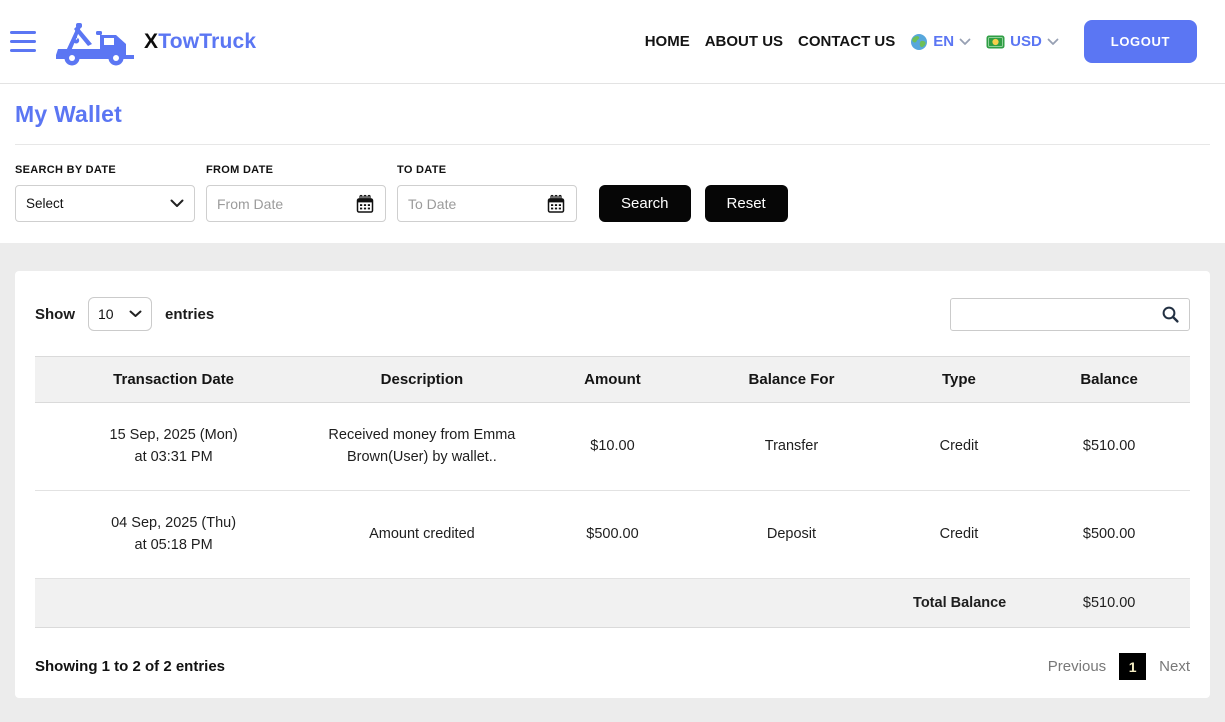  I want to click on hamburger-menu-icon, so click(23, 41).